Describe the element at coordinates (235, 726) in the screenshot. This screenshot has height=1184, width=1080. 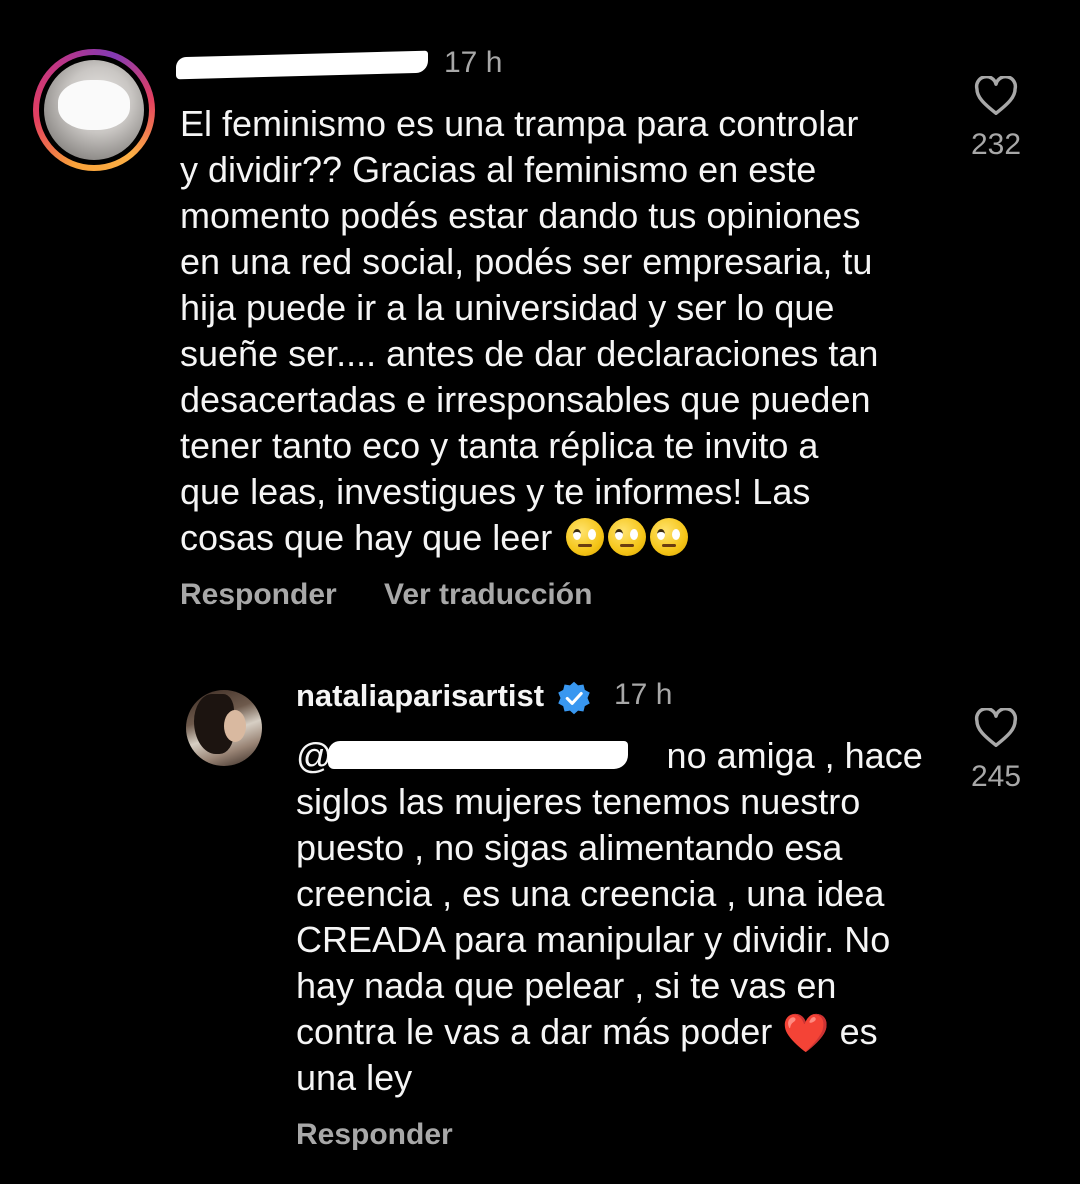
I see `avatar-image` at that location.